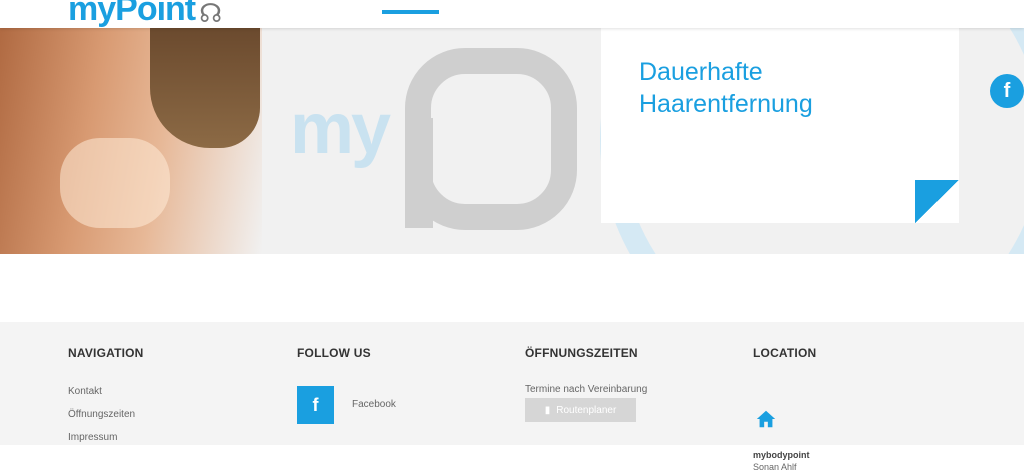 This screenshot has width=1024, height=472. What do you see at coordinates (726, 104) in the screenshot?
I see `hero-title-line2: Haarentfernung` at bounding box center [726, 104].